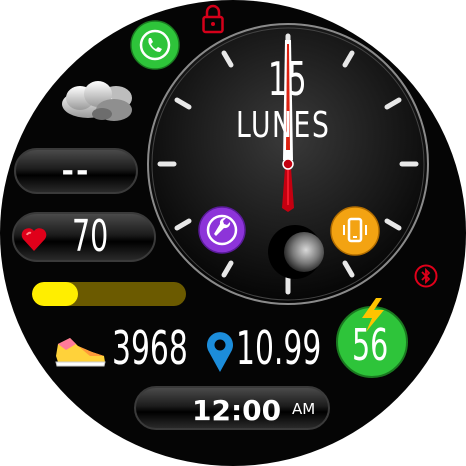 This screenshot has height=466, width=466. What do you see at coordinates (288, 79) in the screenshot?
I see `date-day: 15` at bounding box center [288, 79].